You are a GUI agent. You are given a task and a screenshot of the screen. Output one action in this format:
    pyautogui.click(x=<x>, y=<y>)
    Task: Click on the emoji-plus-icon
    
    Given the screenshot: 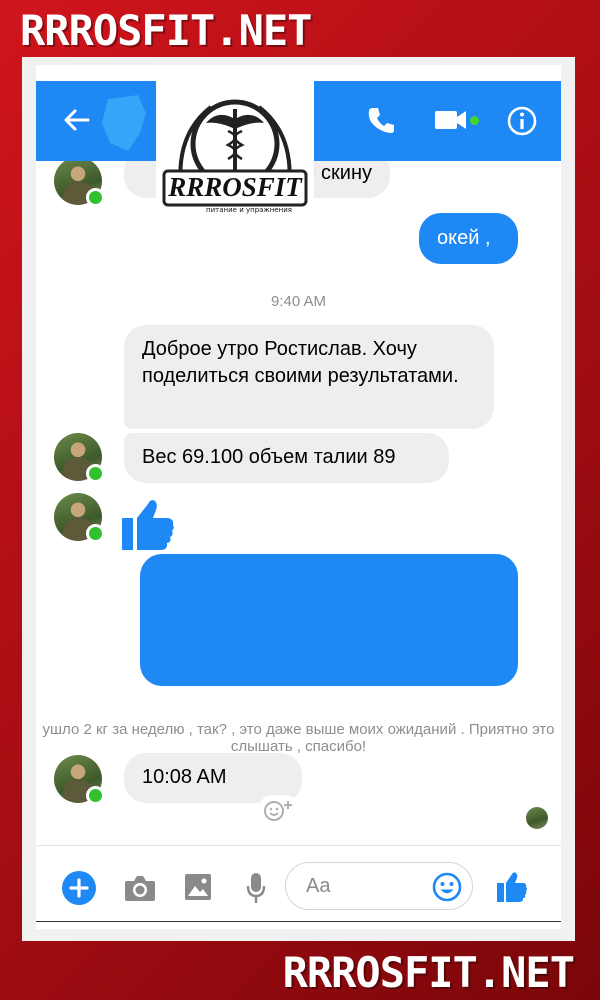 What is the action you would take?
    pyautogui.click(x=278, y=811)
    